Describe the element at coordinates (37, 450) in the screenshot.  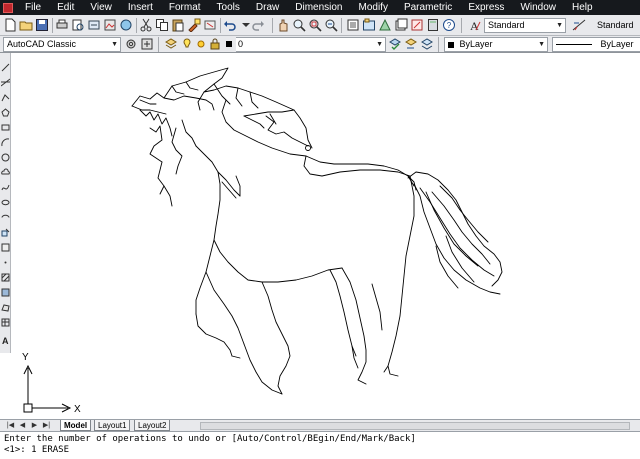
I see `command-history-line: <1>: 1 ERASE` at that location.